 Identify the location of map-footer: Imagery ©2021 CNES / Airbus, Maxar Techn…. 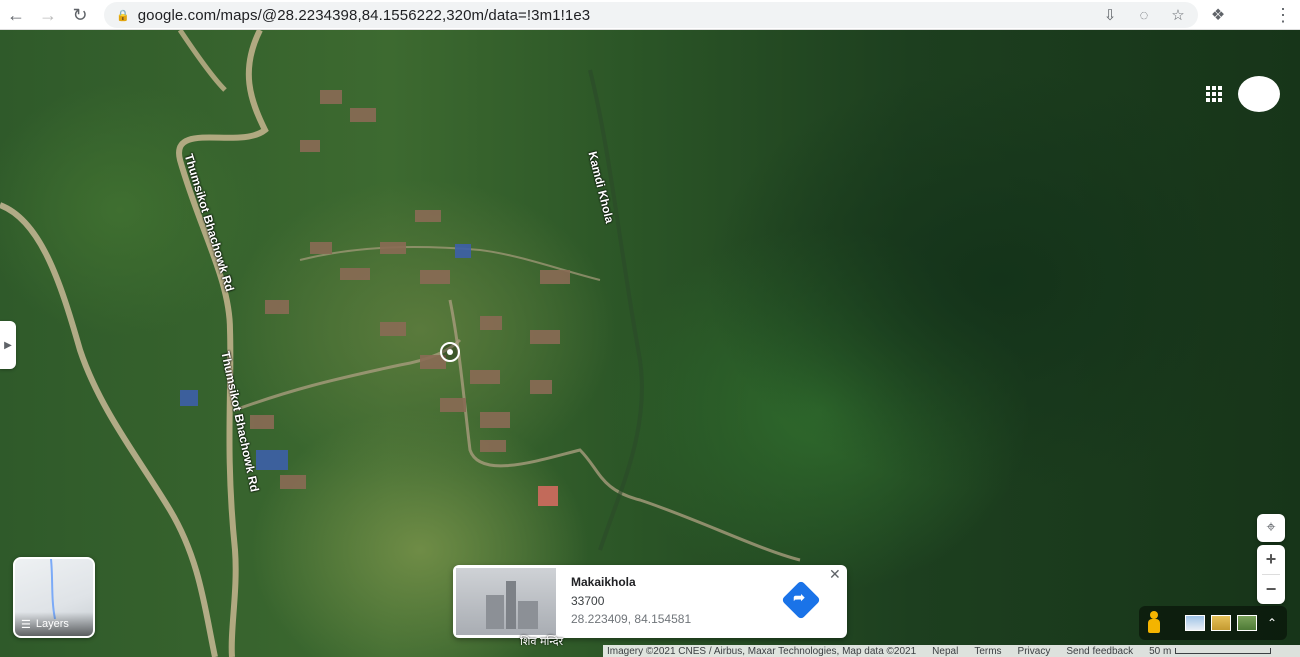
(951, 651).